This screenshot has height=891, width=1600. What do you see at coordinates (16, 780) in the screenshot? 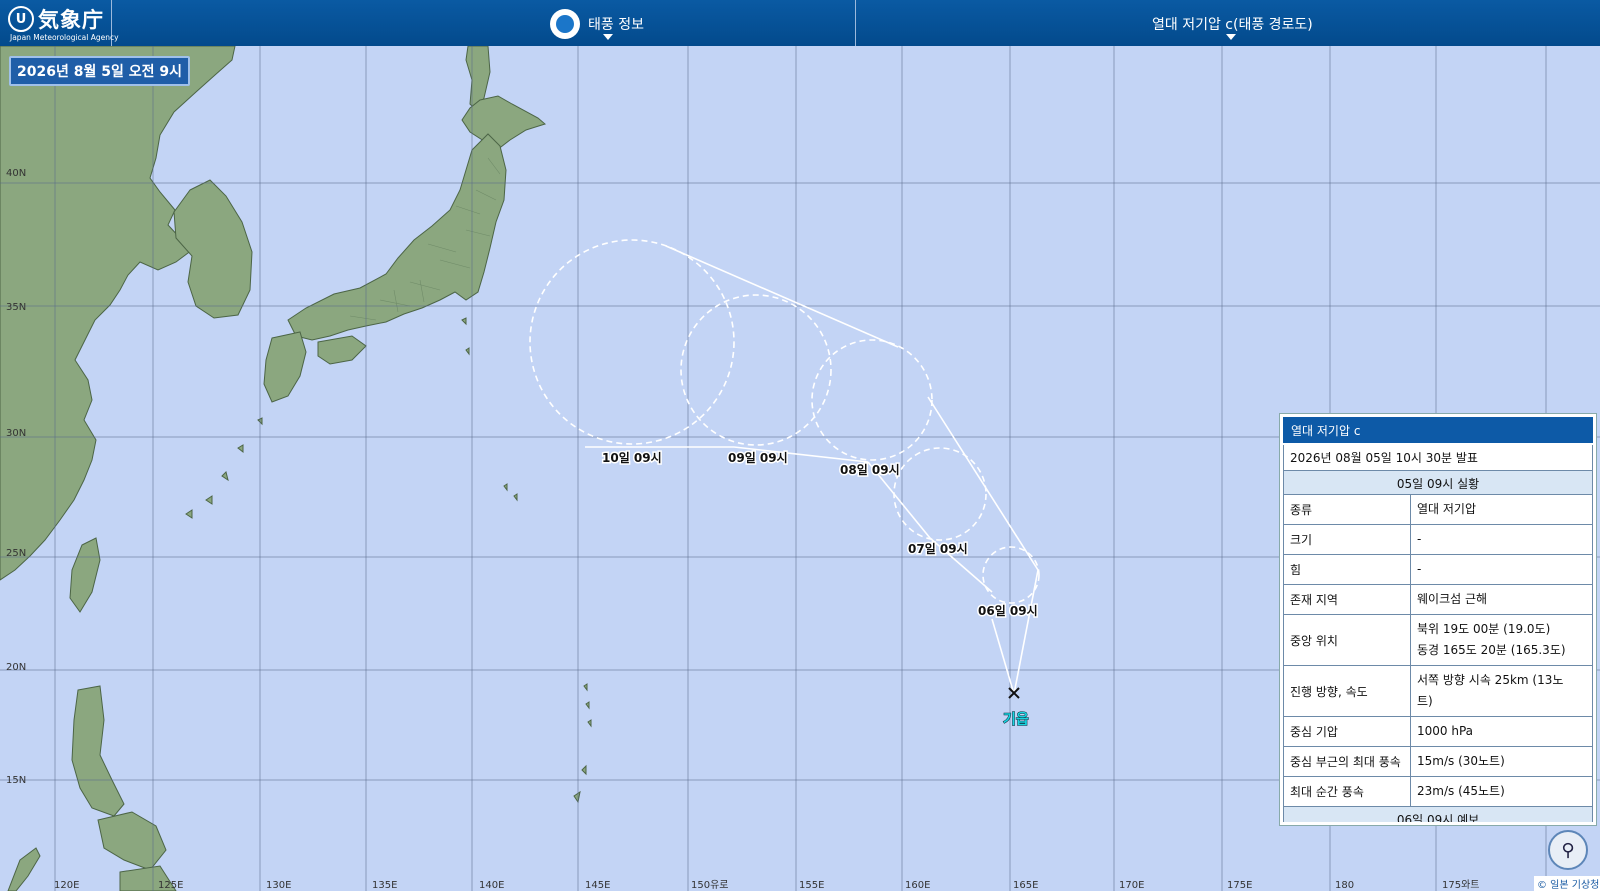
I see `lat-label: 15N` at bounding box center [16, 780].